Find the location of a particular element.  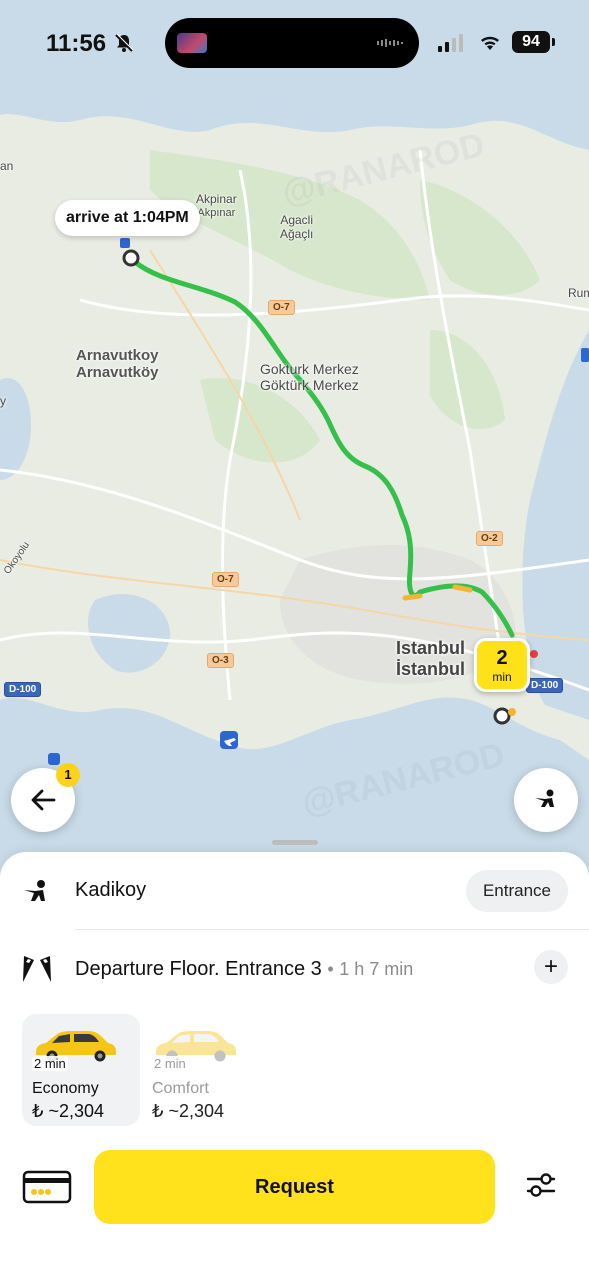

media-thumbnail is located at coordinates (192, 43).